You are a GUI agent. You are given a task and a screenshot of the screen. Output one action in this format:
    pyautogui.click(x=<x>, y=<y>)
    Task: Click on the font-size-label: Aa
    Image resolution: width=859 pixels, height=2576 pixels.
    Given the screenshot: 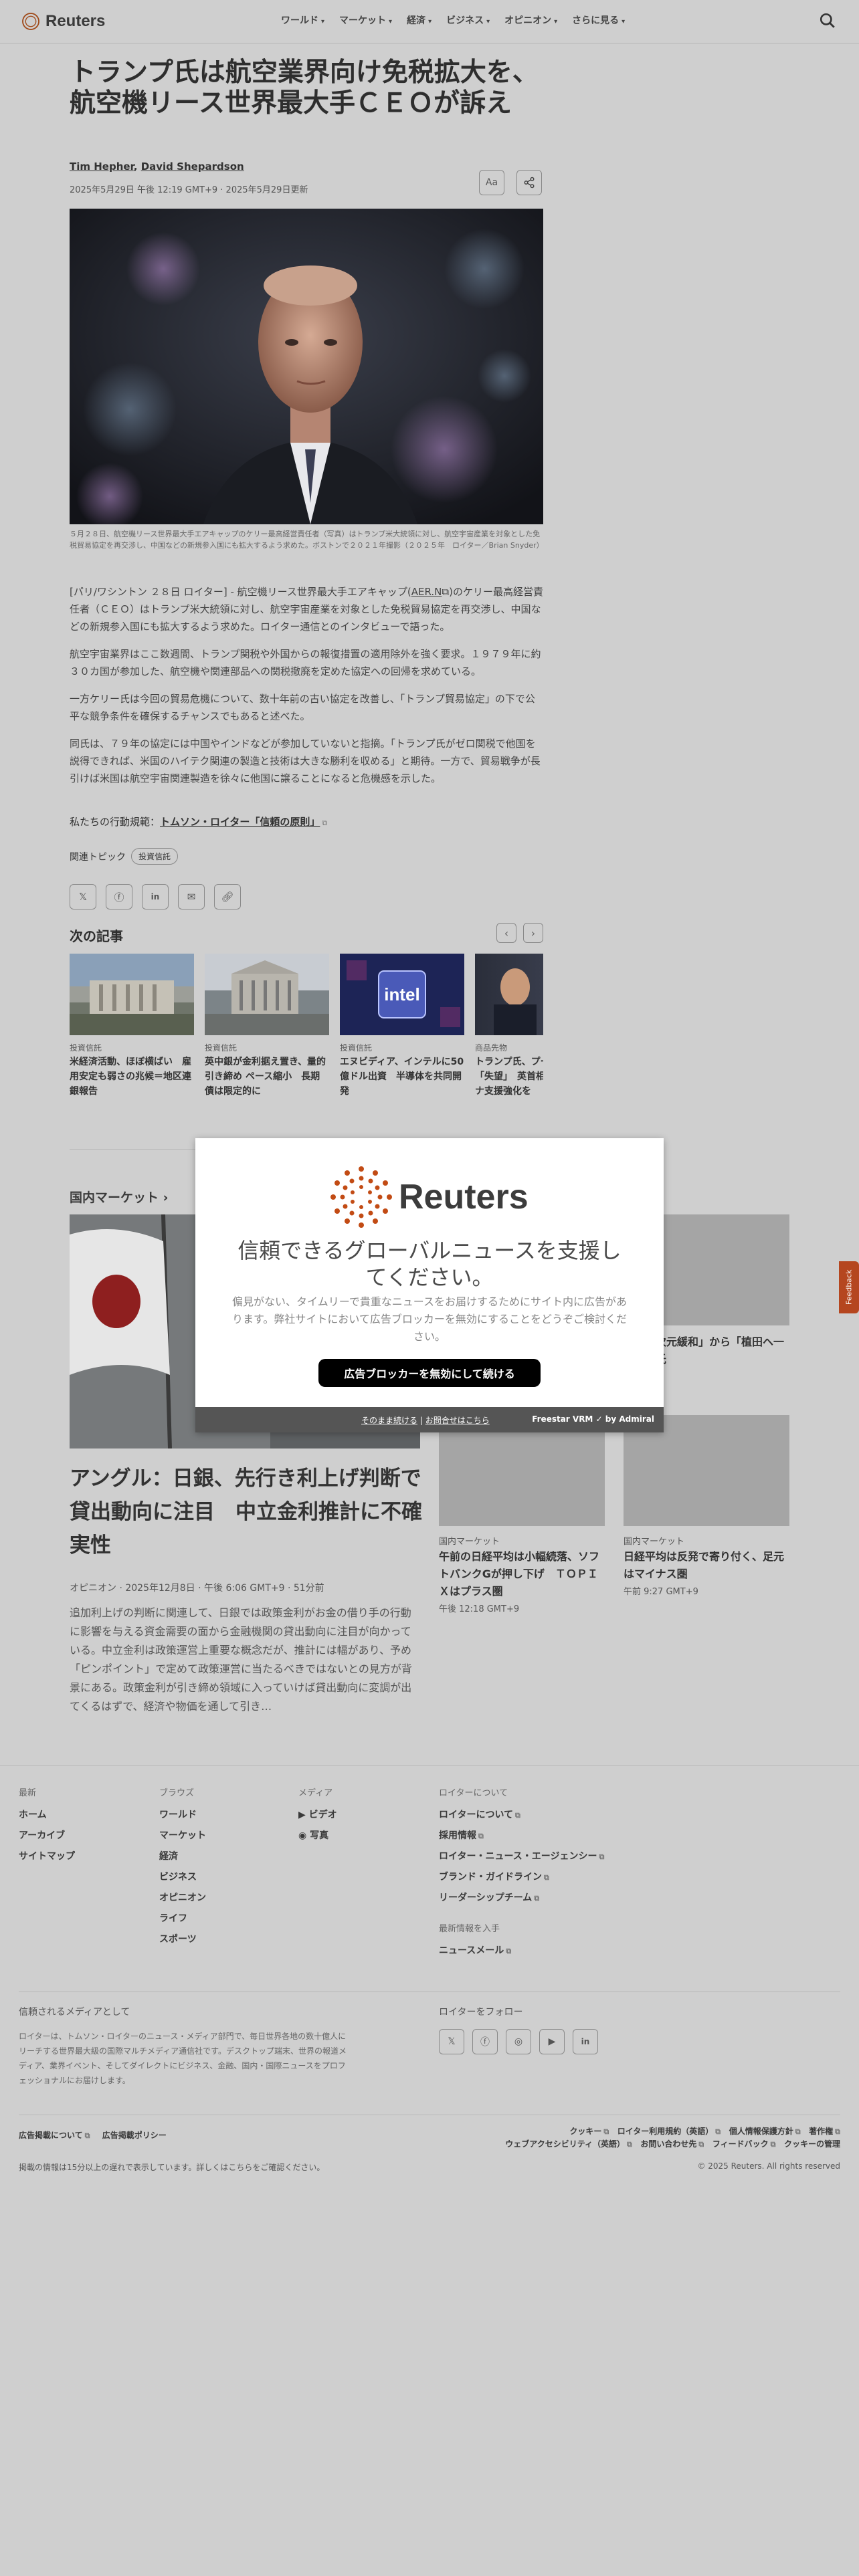 What is the action you would take?
    pyautogui.click(x=492, y=182)
    